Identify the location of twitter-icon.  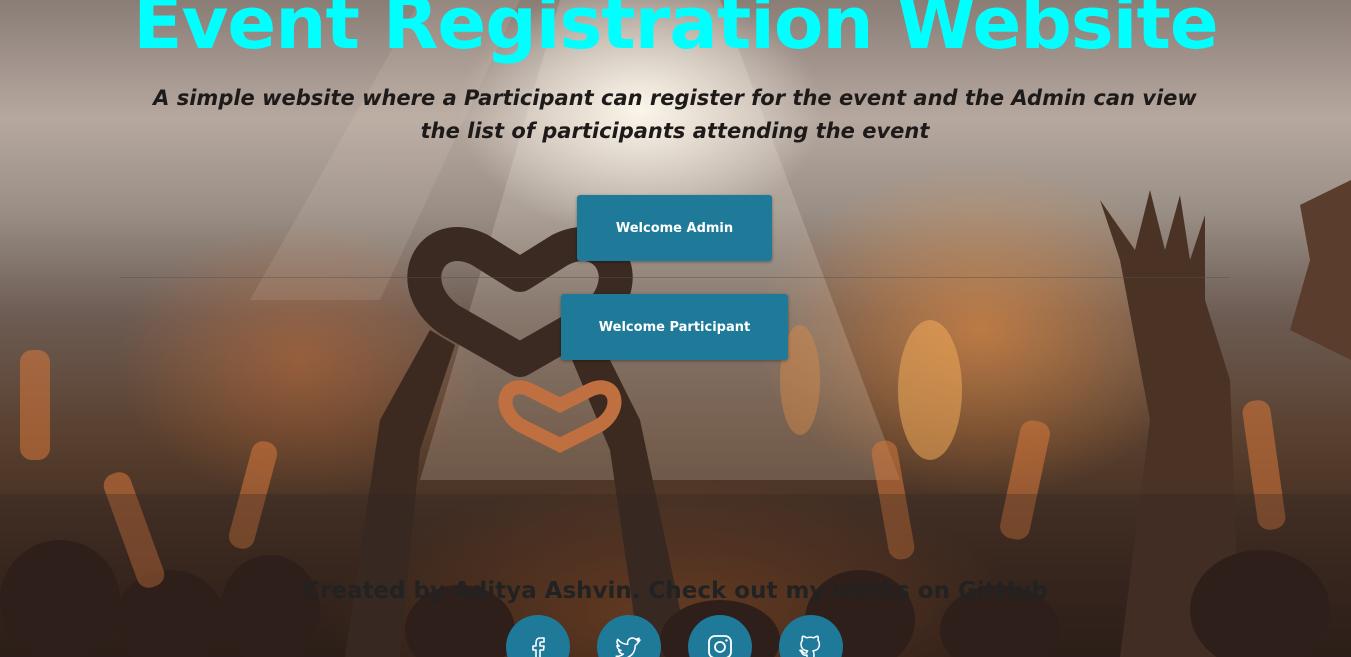
(628, 647).